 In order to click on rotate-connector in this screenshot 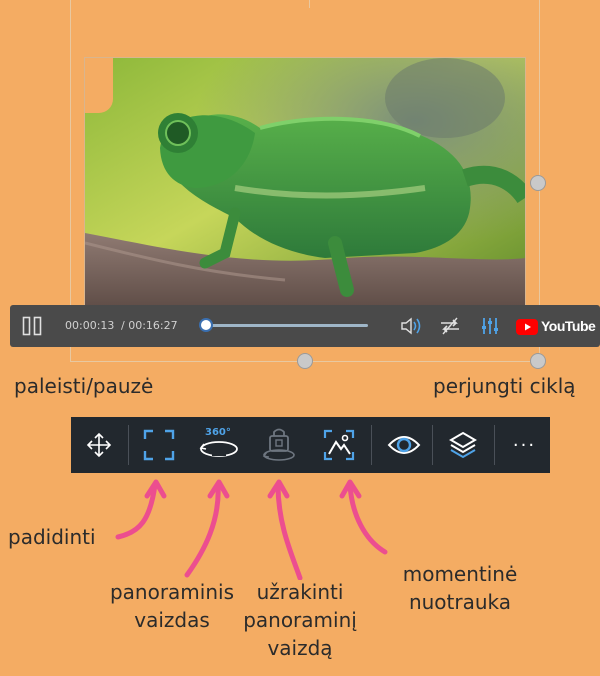, I will do `click(309, 4)`.